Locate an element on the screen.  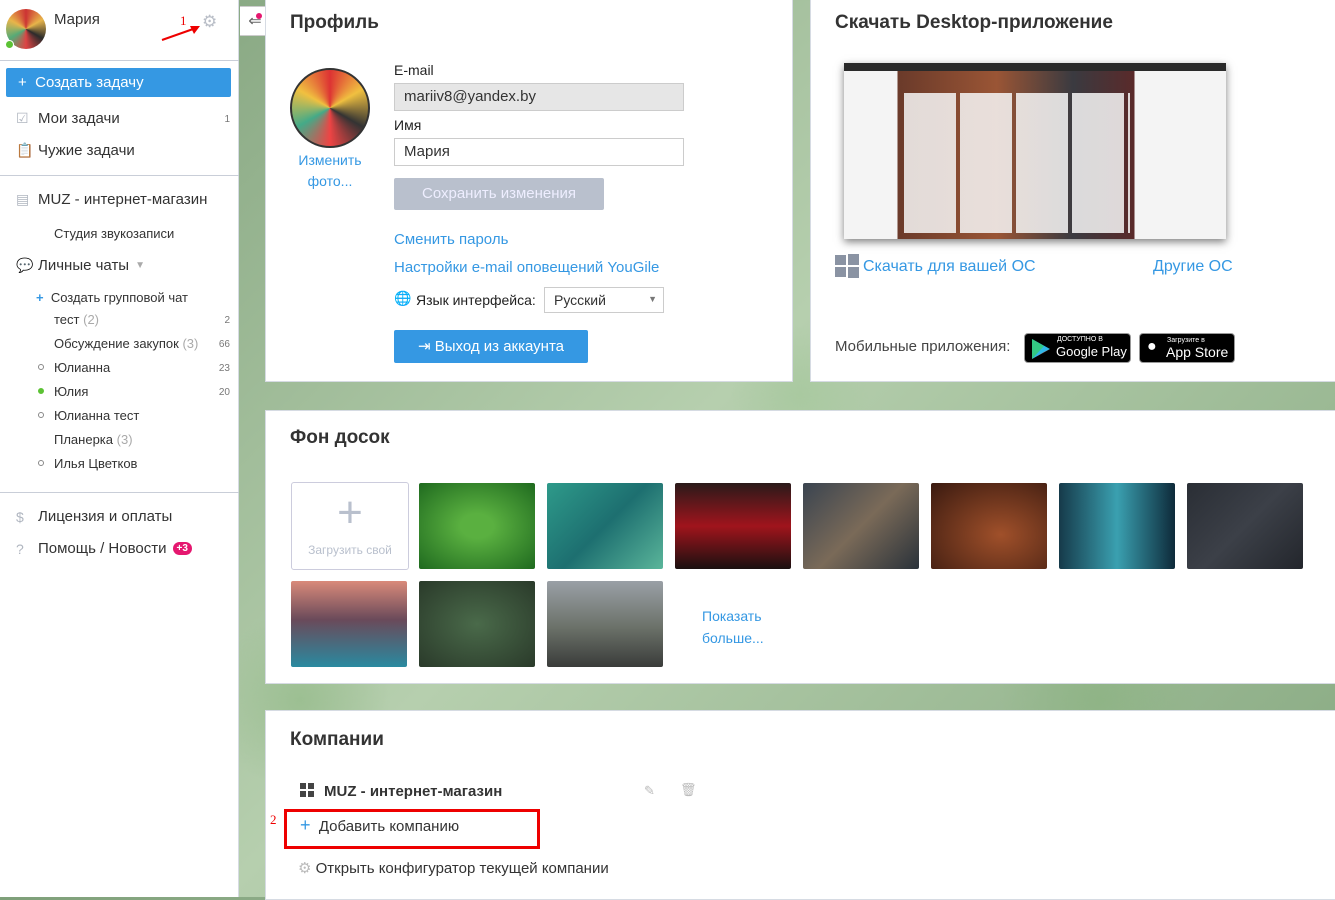
background-thumb-car is located at coordinates (733, 526).